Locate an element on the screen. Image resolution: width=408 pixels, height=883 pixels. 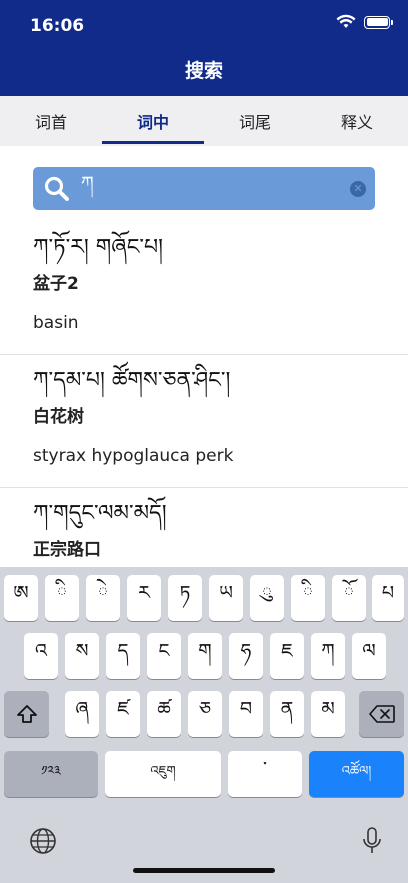
key: ུ is located at coordinates (267, 598).